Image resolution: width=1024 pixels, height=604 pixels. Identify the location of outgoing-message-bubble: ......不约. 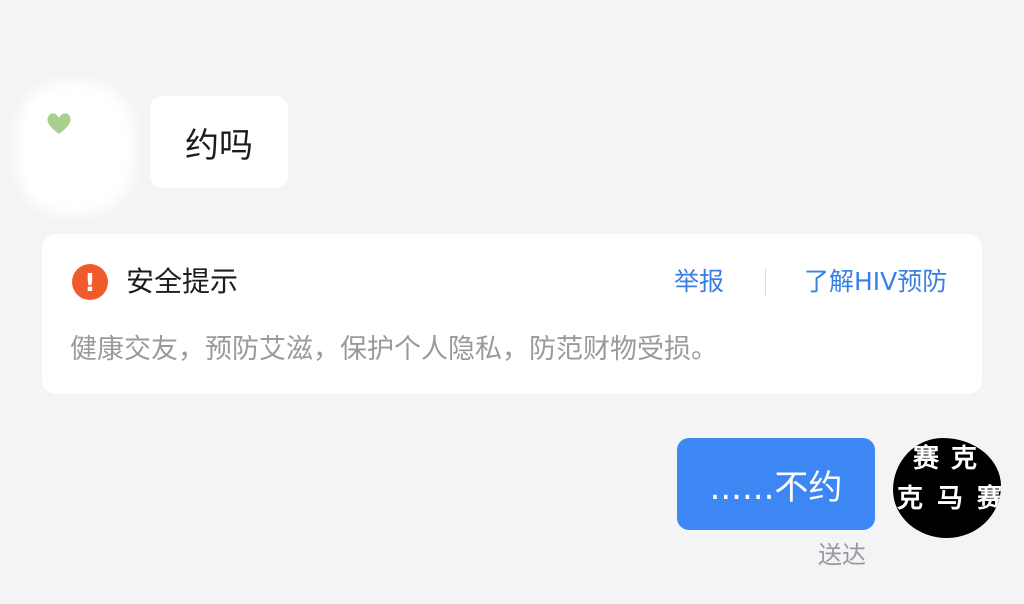
(776, 484).